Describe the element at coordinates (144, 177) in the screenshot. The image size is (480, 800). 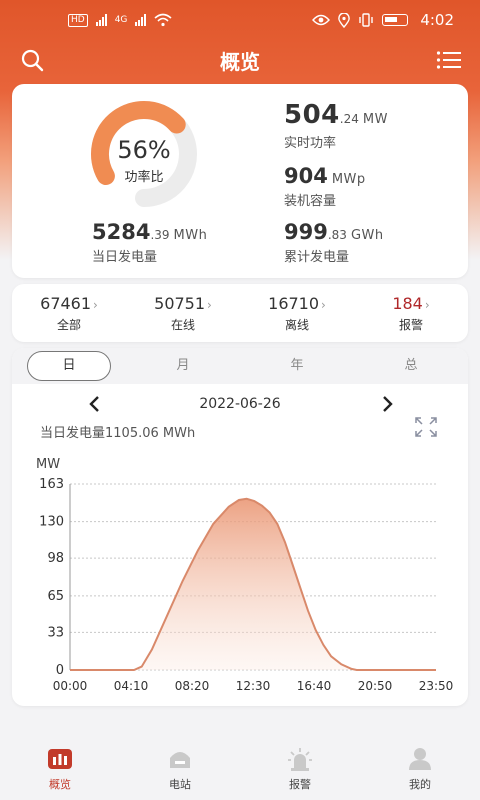
I see `power-ratio-label: 功率比` at that location.